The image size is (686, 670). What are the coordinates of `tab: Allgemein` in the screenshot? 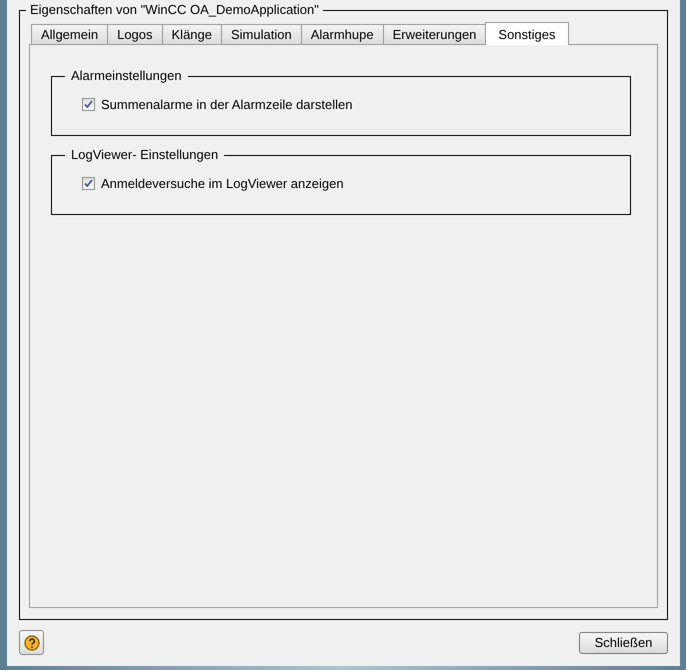 It's located at (69, 34).